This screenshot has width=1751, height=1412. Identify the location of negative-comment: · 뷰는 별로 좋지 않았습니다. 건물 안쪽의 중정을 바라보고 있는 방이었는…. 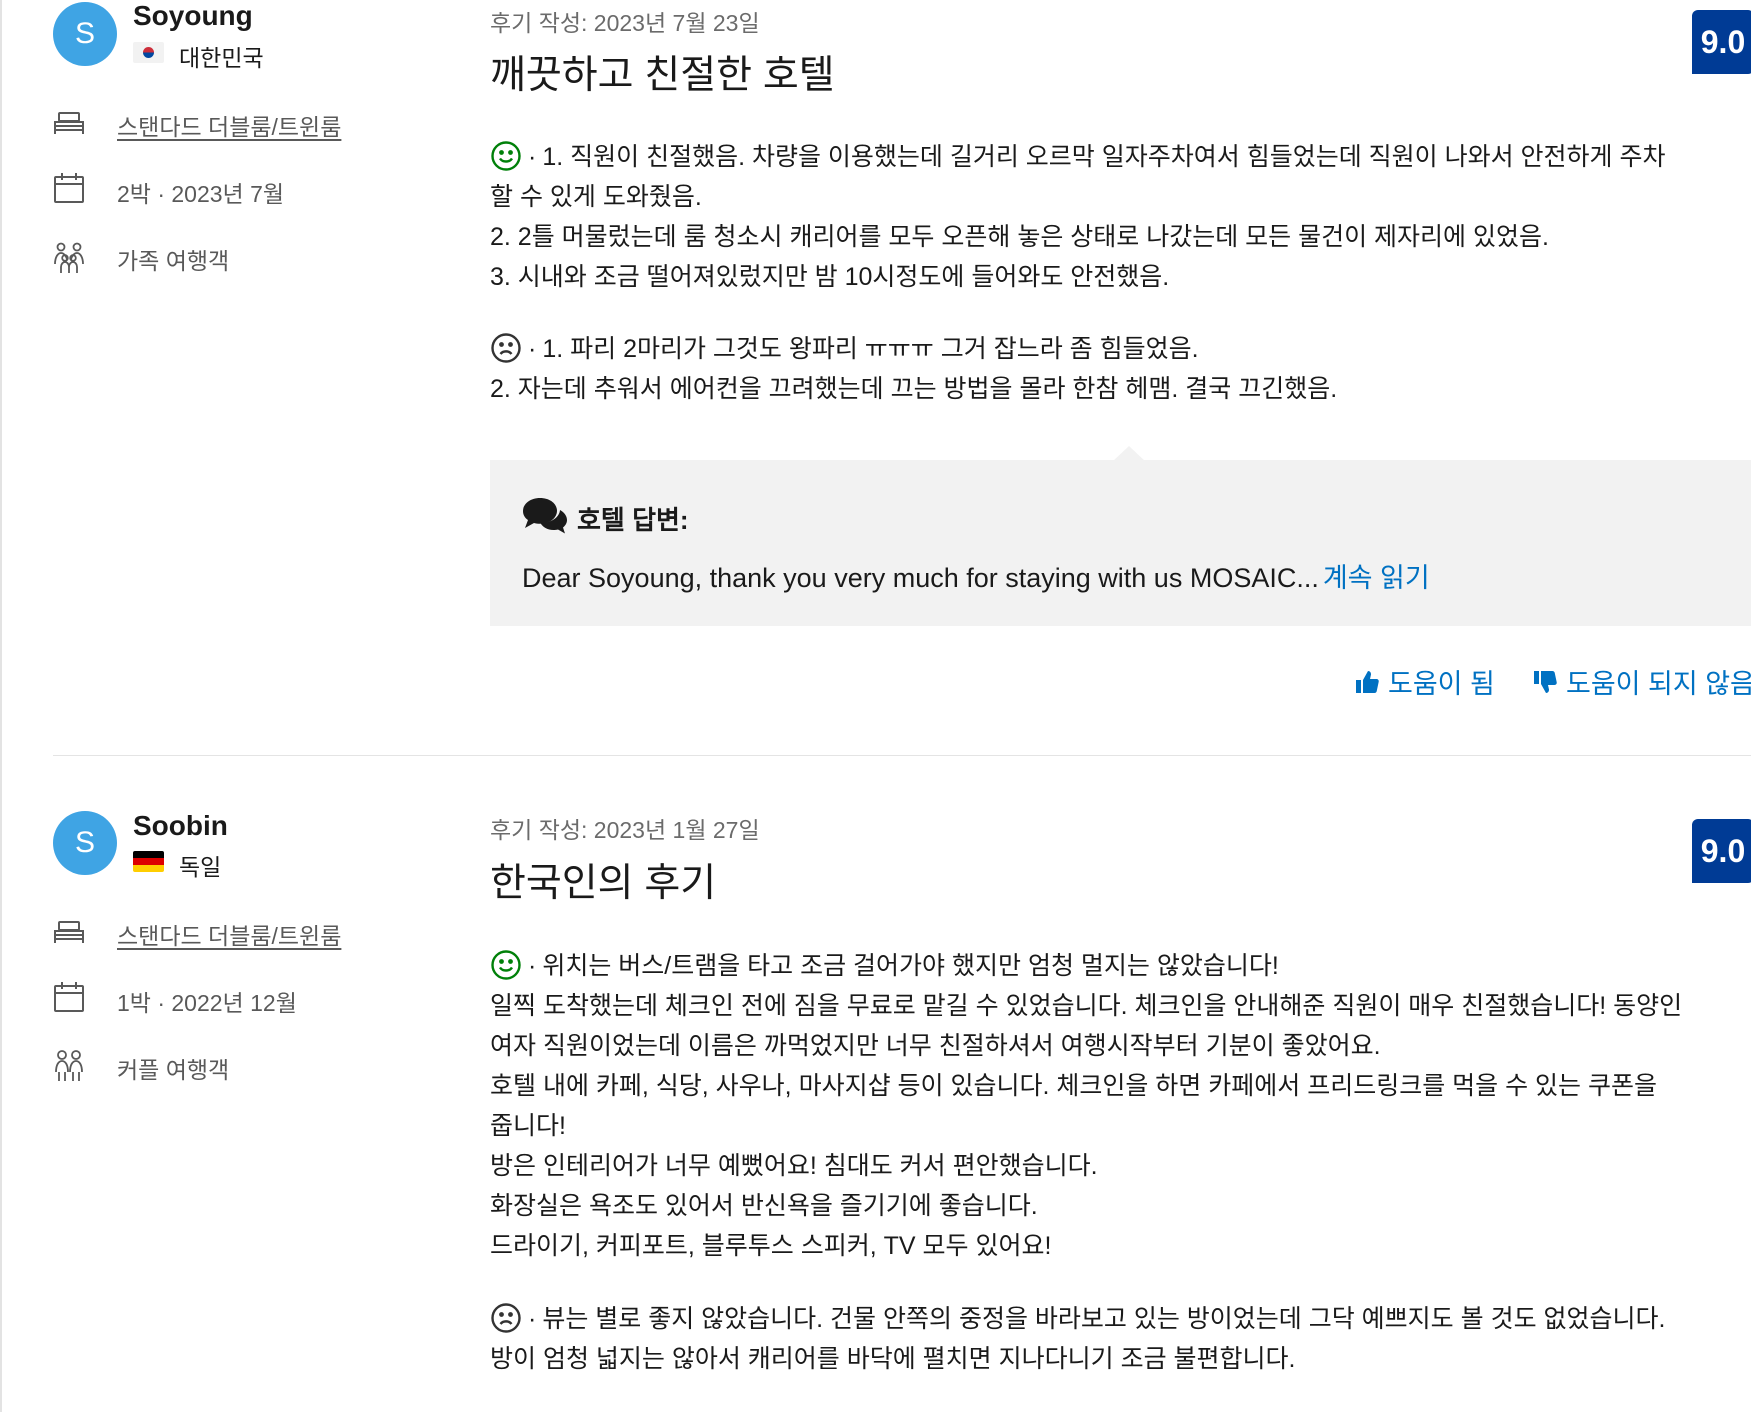
(1120, 1339).